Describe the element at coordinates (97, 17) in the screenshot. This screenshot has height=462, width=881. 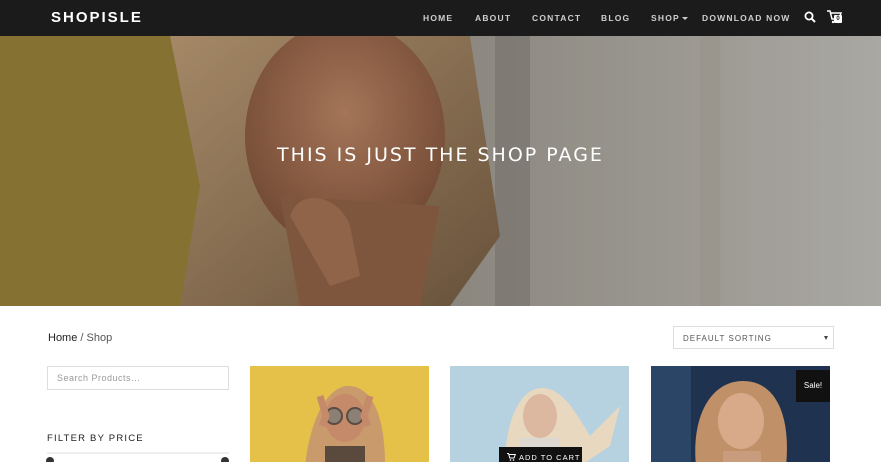
I see `site-logo: SHOPISLE` at that location.